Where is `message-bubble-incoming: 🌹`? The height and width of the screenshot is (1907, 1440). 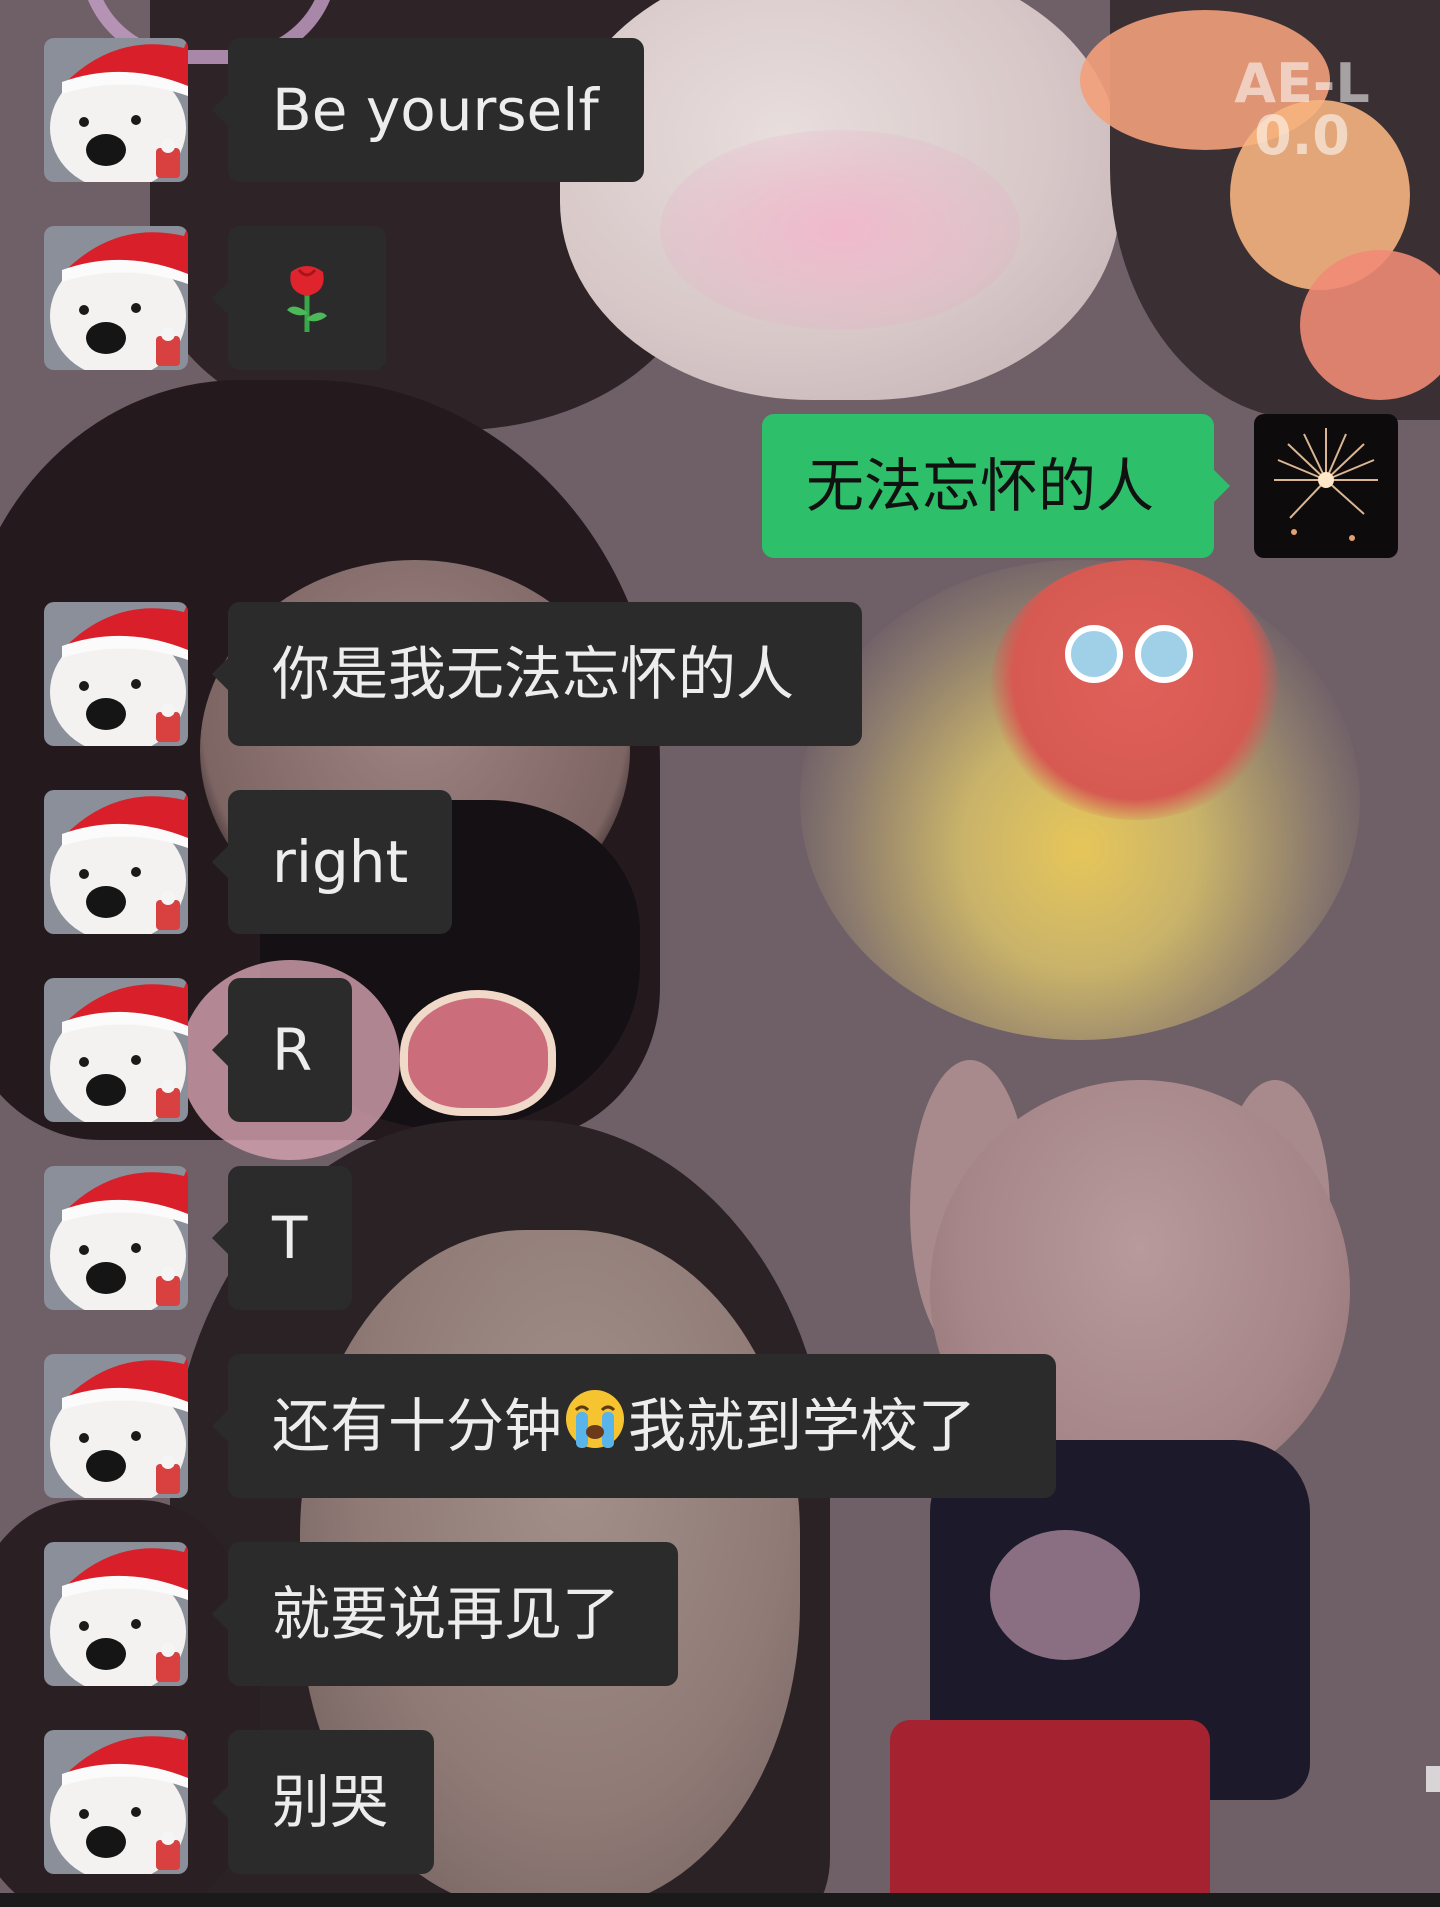
message-bubble-incoming: 🌹 is located at coordinates (299, 298).